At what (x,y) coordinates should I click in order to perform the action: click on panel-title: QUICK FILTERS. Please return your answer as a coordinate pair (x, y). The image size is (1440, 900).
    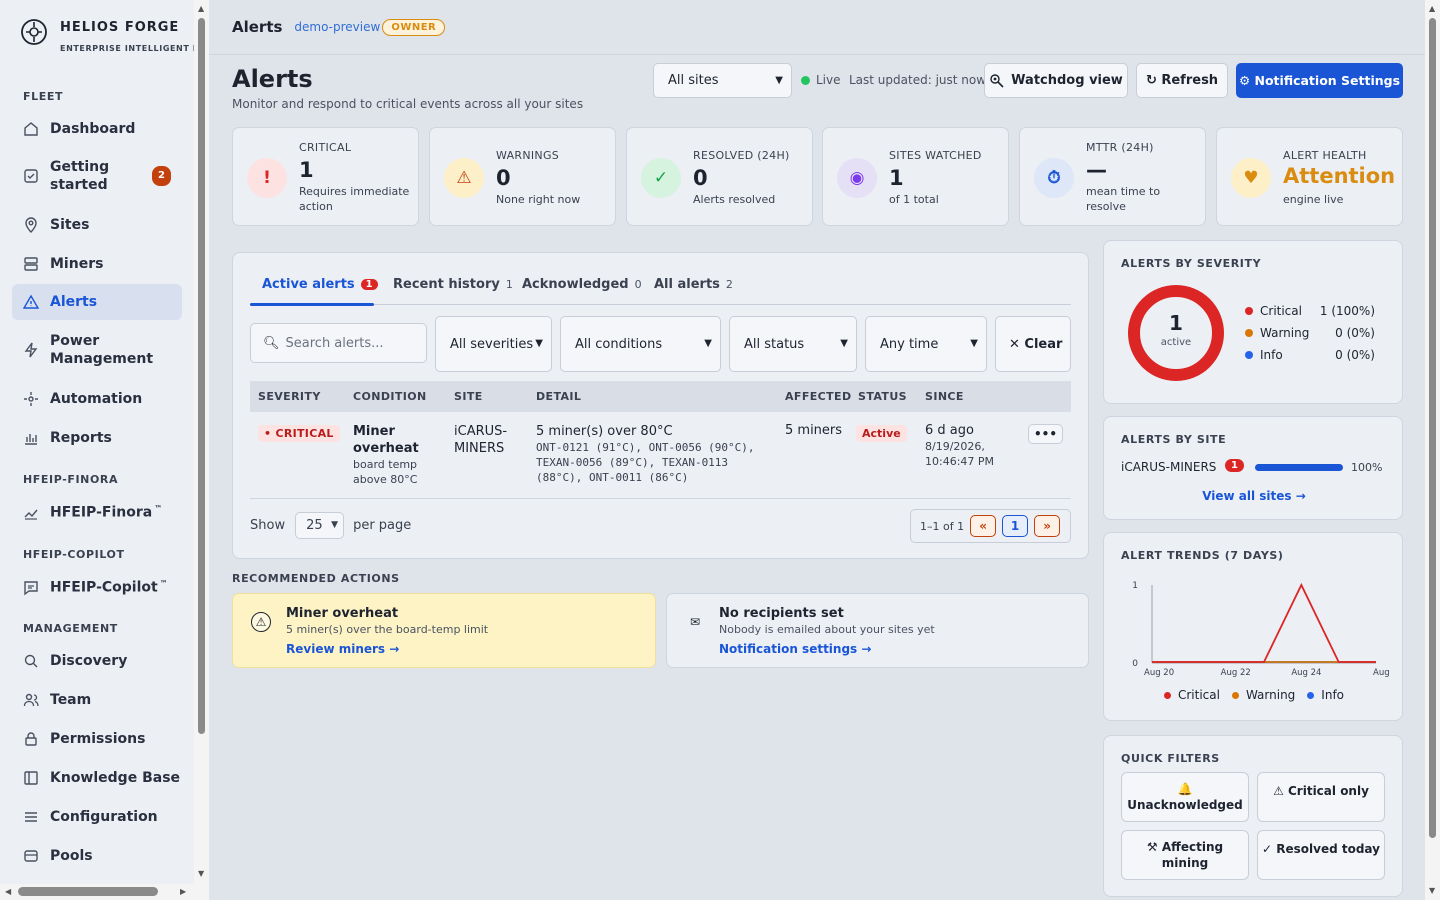
    Looking at the image, I should click on (1170, 758).